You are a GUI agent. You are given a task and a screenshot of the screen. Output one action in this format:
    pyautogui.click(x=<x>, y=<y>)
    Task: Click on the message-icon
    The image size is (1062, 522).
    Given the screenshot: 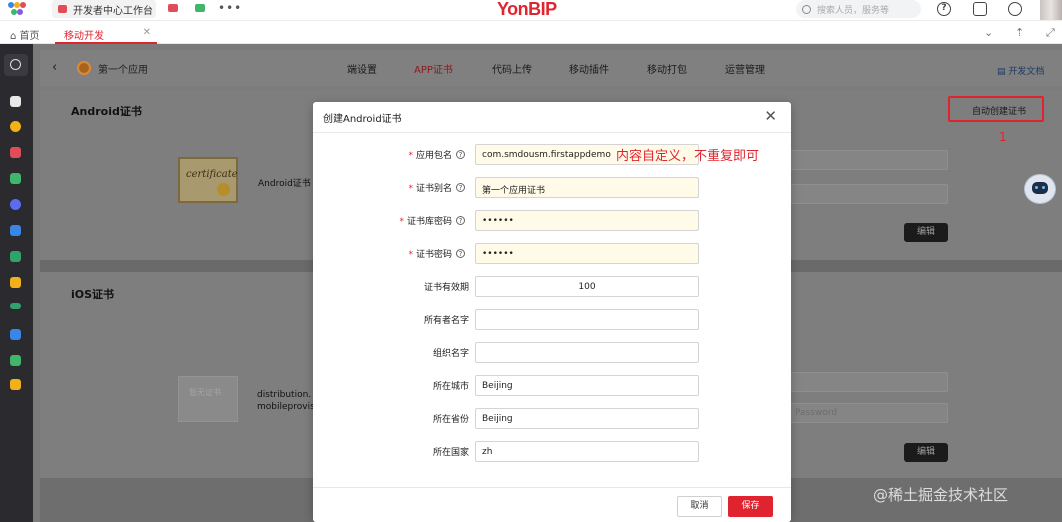 What is the action you would take?
    pyautogui.click(x=200, y=8)
    